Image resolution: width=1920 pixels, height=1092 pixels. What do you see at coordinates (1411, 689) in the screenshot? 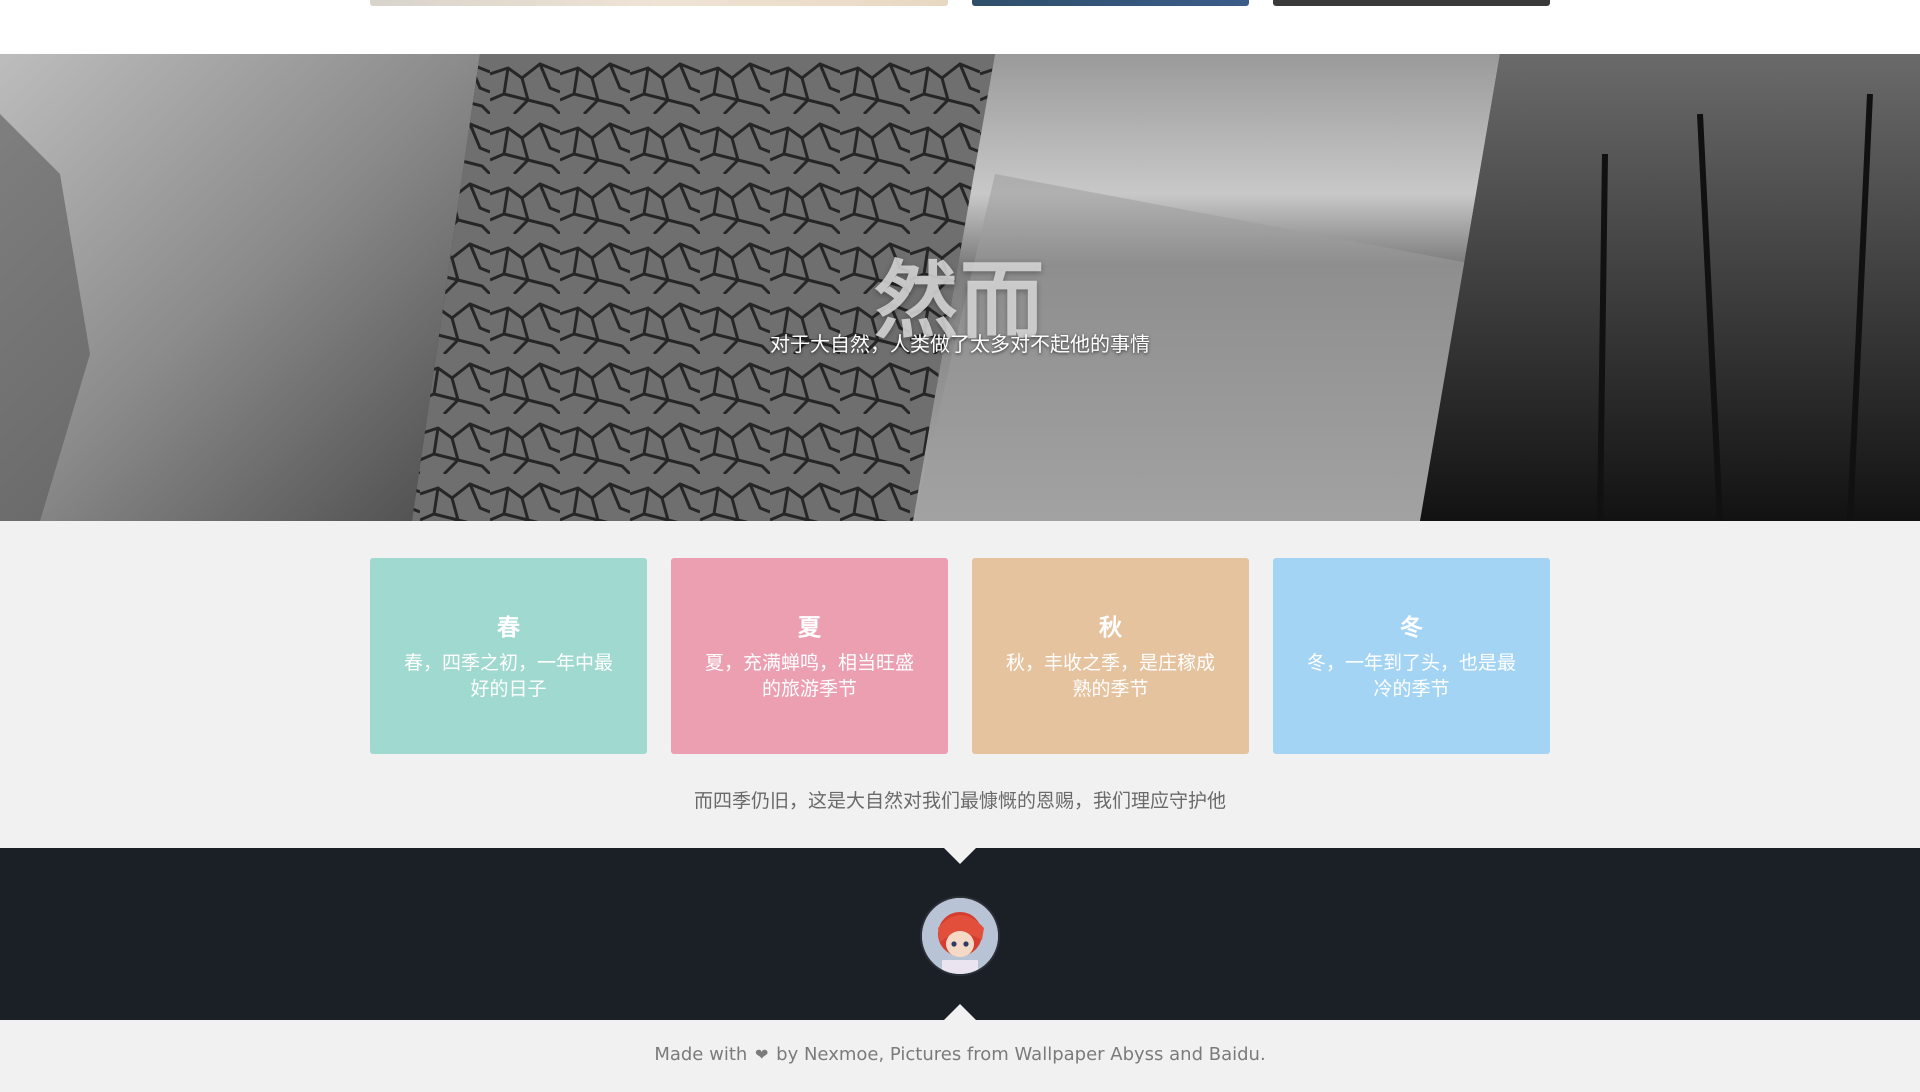
I see `season-desc-line2: 冷的季节` at bounding box center [1411, 689].